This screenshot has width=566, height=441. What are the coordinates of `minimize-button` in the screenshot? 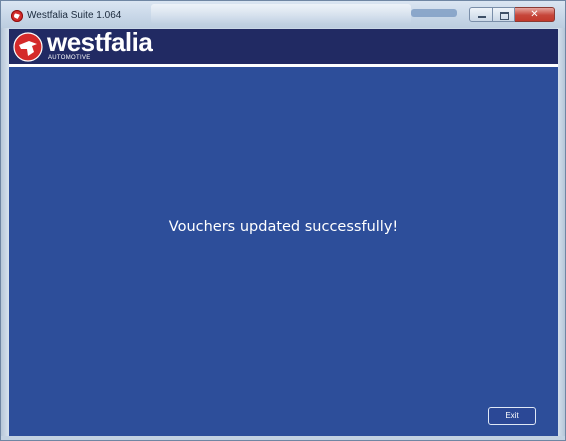 It's located at (481, 14).